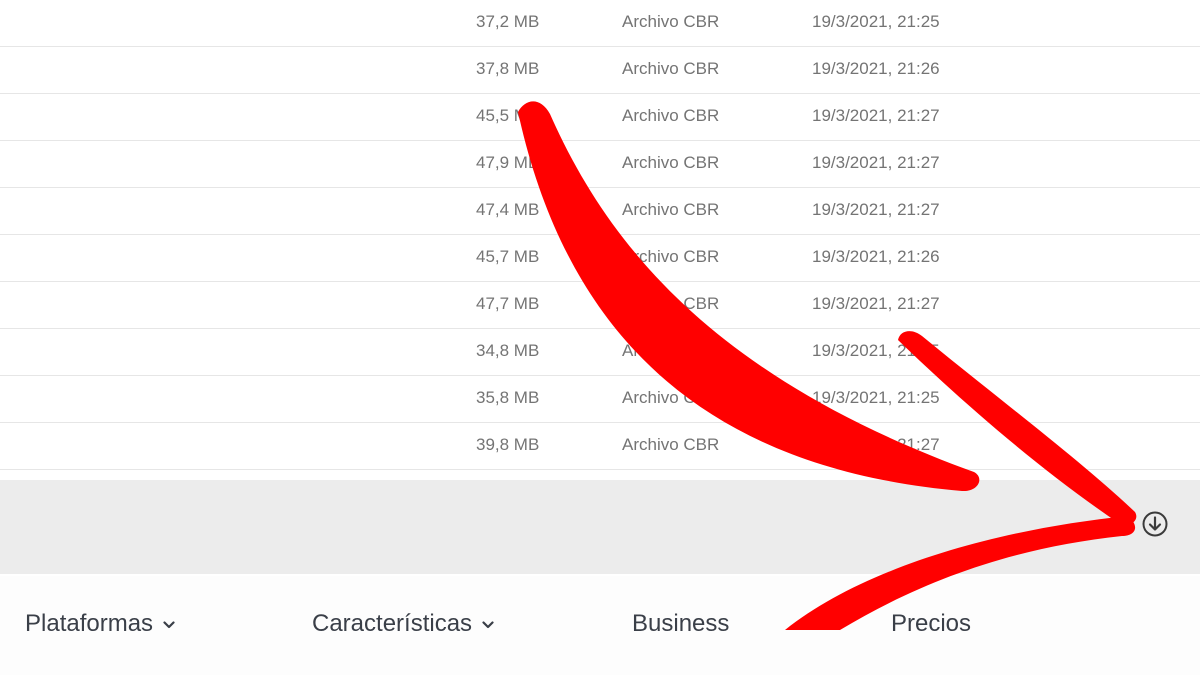  What do you see at coordinates (600, 527) in the screenshot?
I see `download-bar` at bounding box center [600, 527].